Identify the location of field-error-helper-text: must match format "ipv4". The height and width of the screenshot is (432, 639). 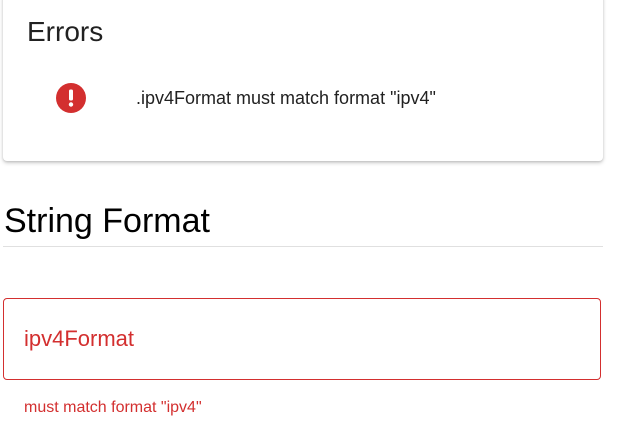
(113, 407).